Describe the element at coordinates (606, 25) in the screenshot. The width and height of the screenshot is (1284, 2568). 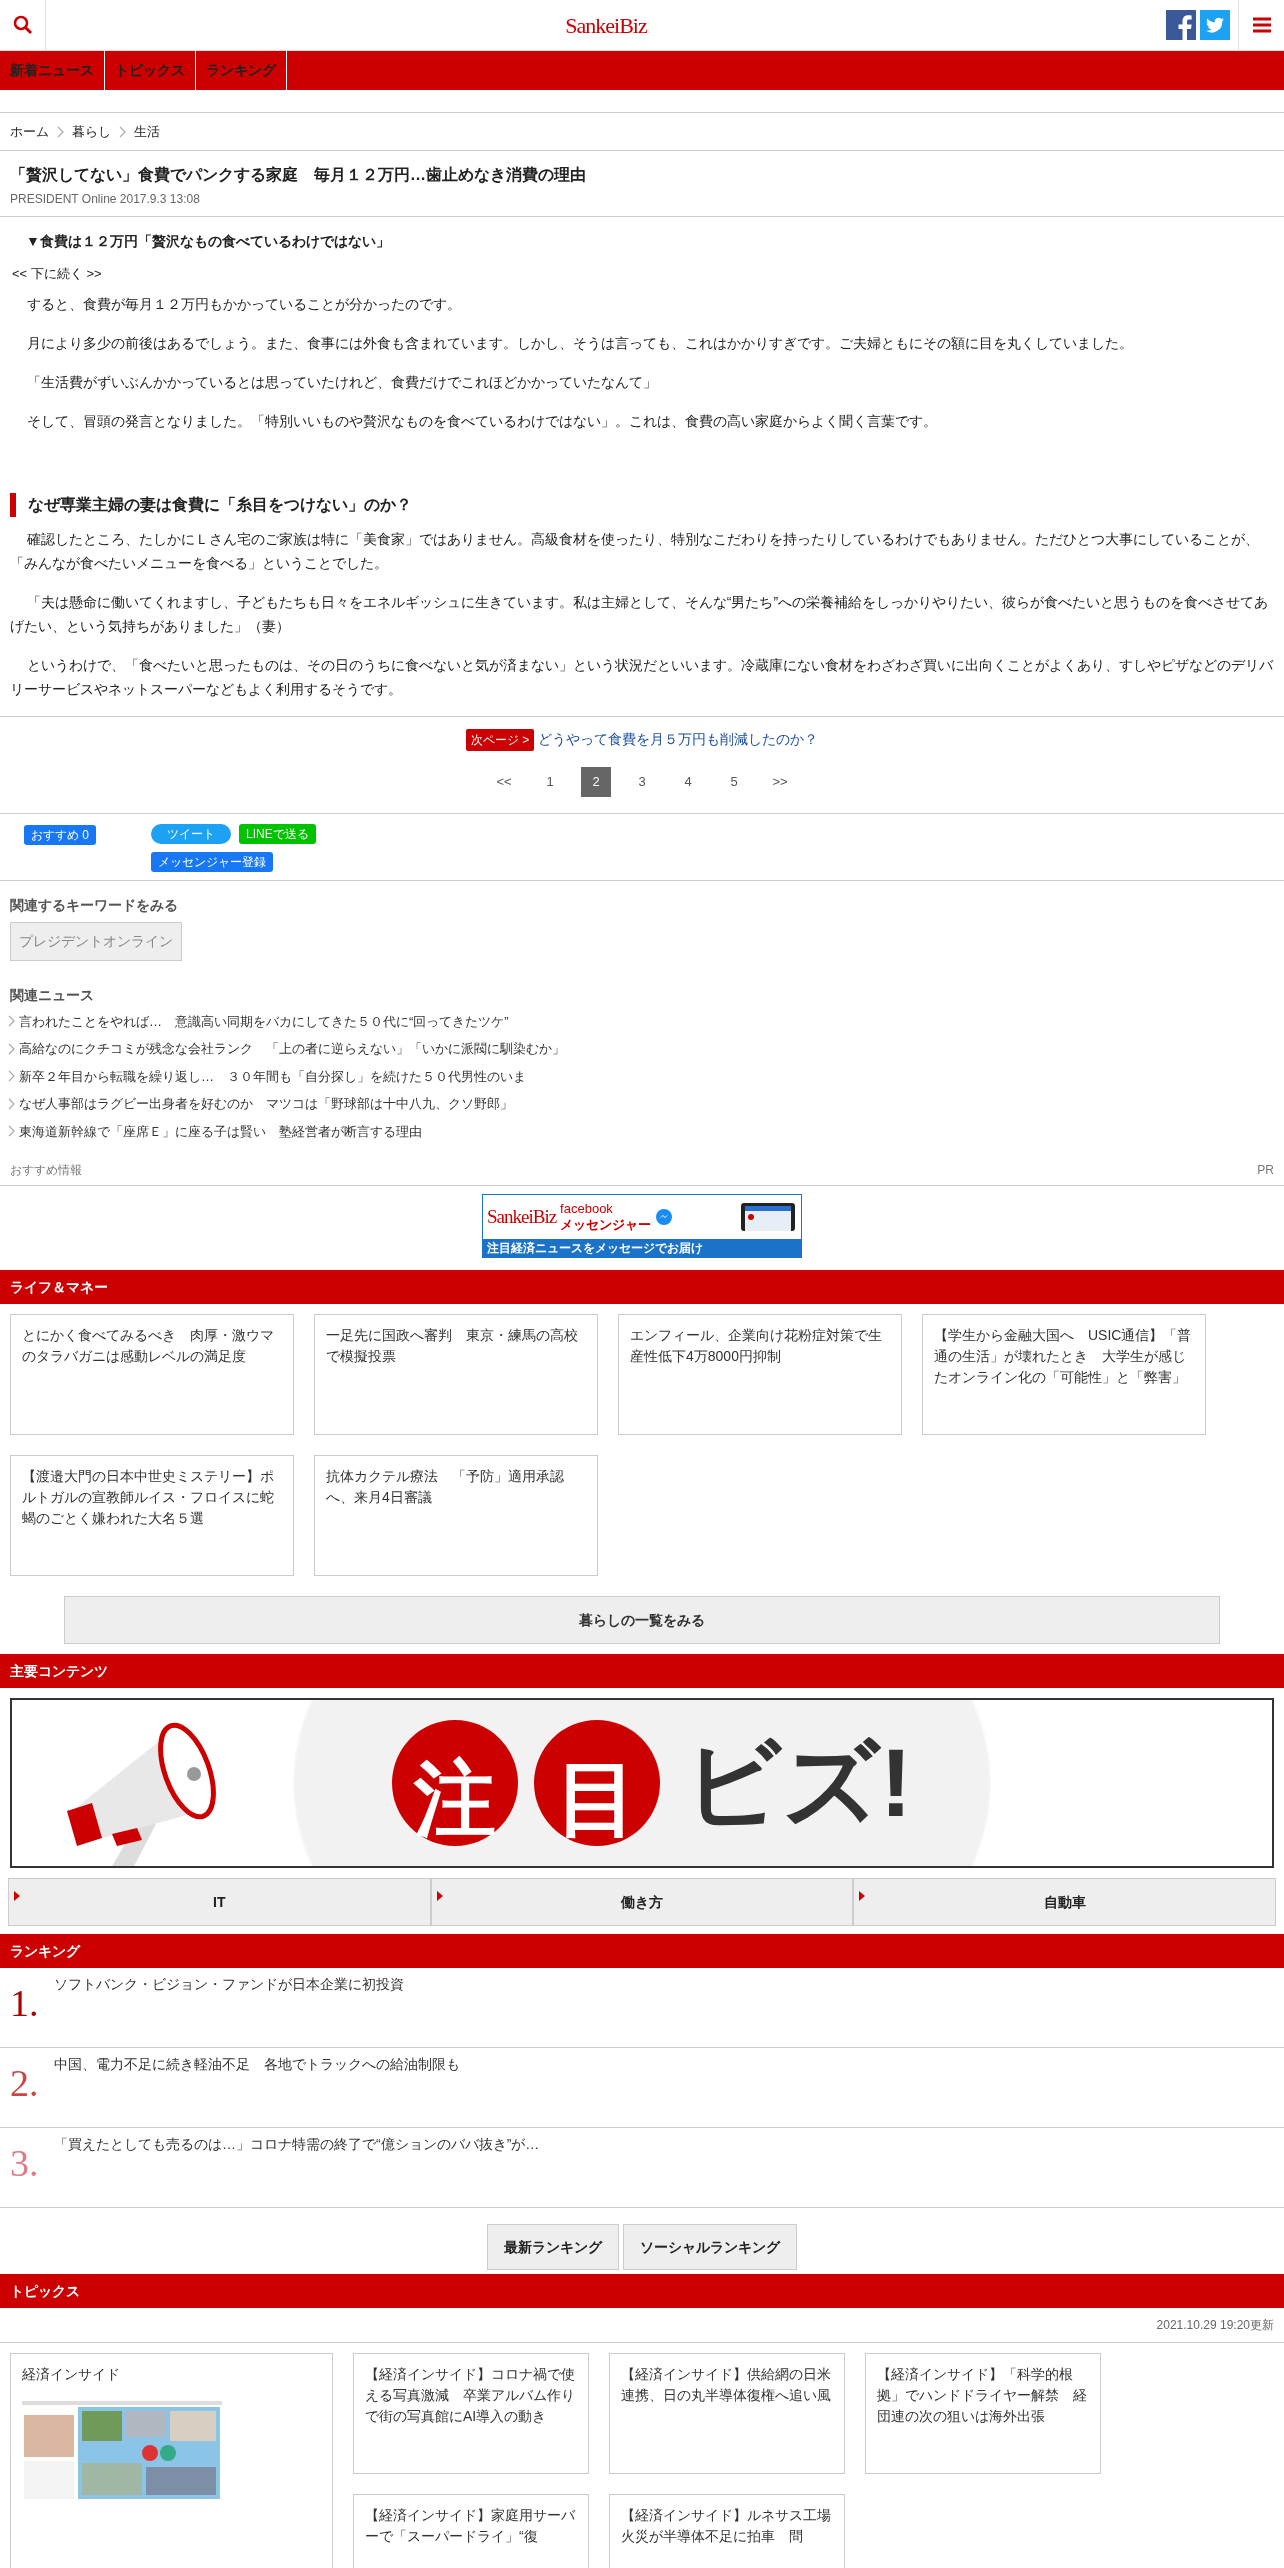
I see `site-logo: SankeiBiz` at that location.